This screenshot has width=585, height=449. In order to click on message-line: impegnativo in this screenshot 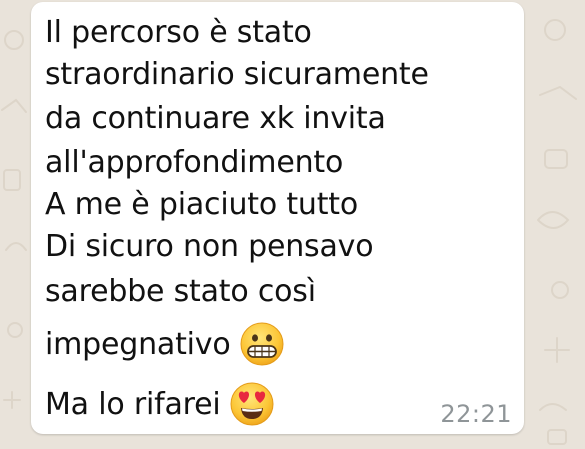, I will do `click(278, 344)`.